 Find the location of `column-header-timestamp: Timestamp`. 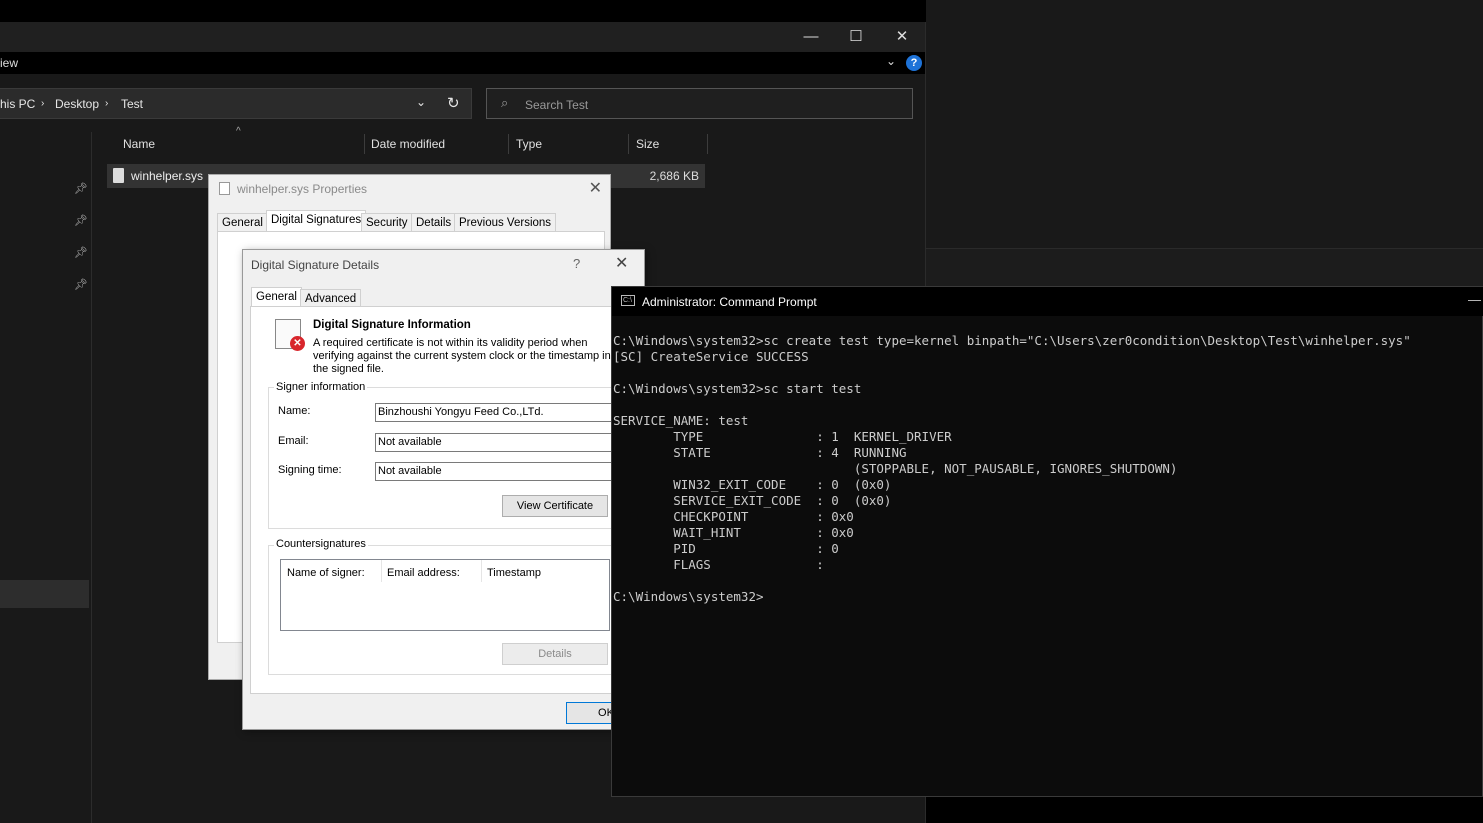

column-header-timestamp: Timestamp is located at coordinates (514, 573).